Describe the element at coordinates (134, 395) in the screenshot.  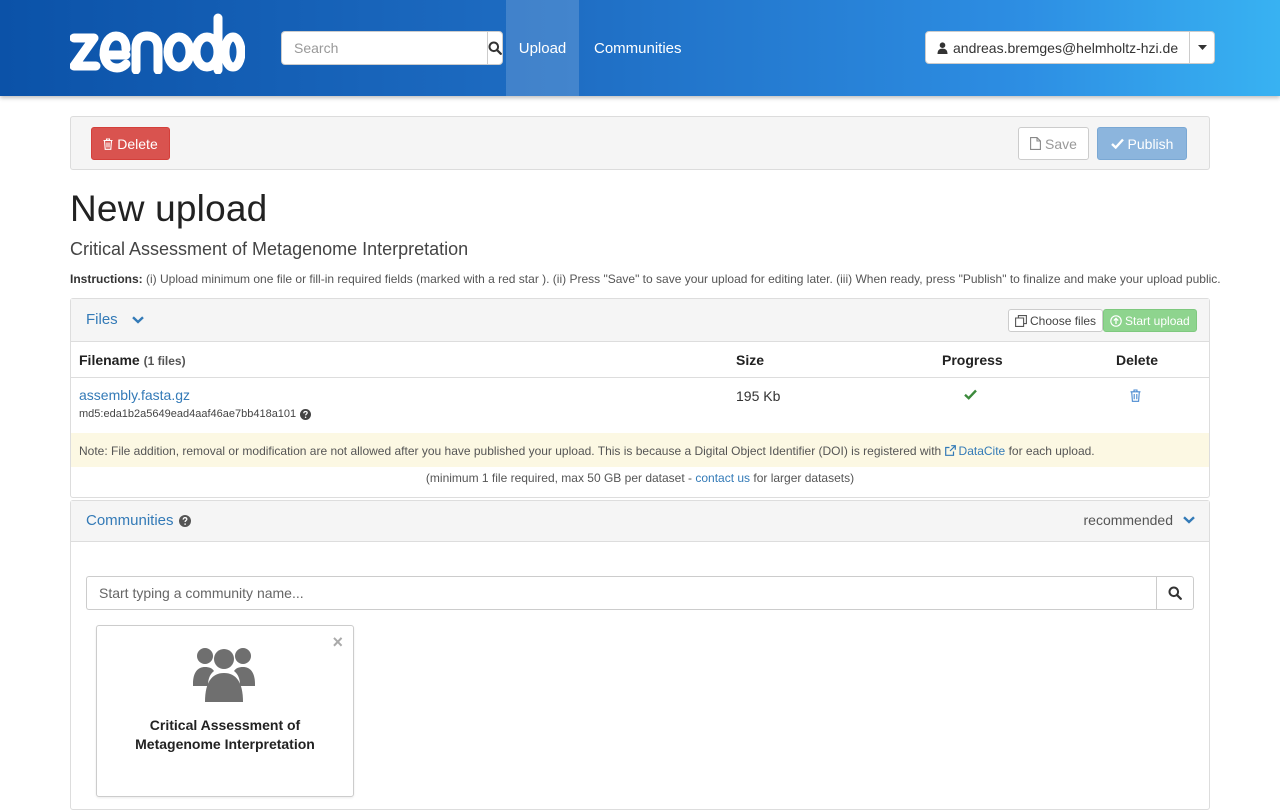
I see `file-name-link: assembly.fasta.gz` at that location.